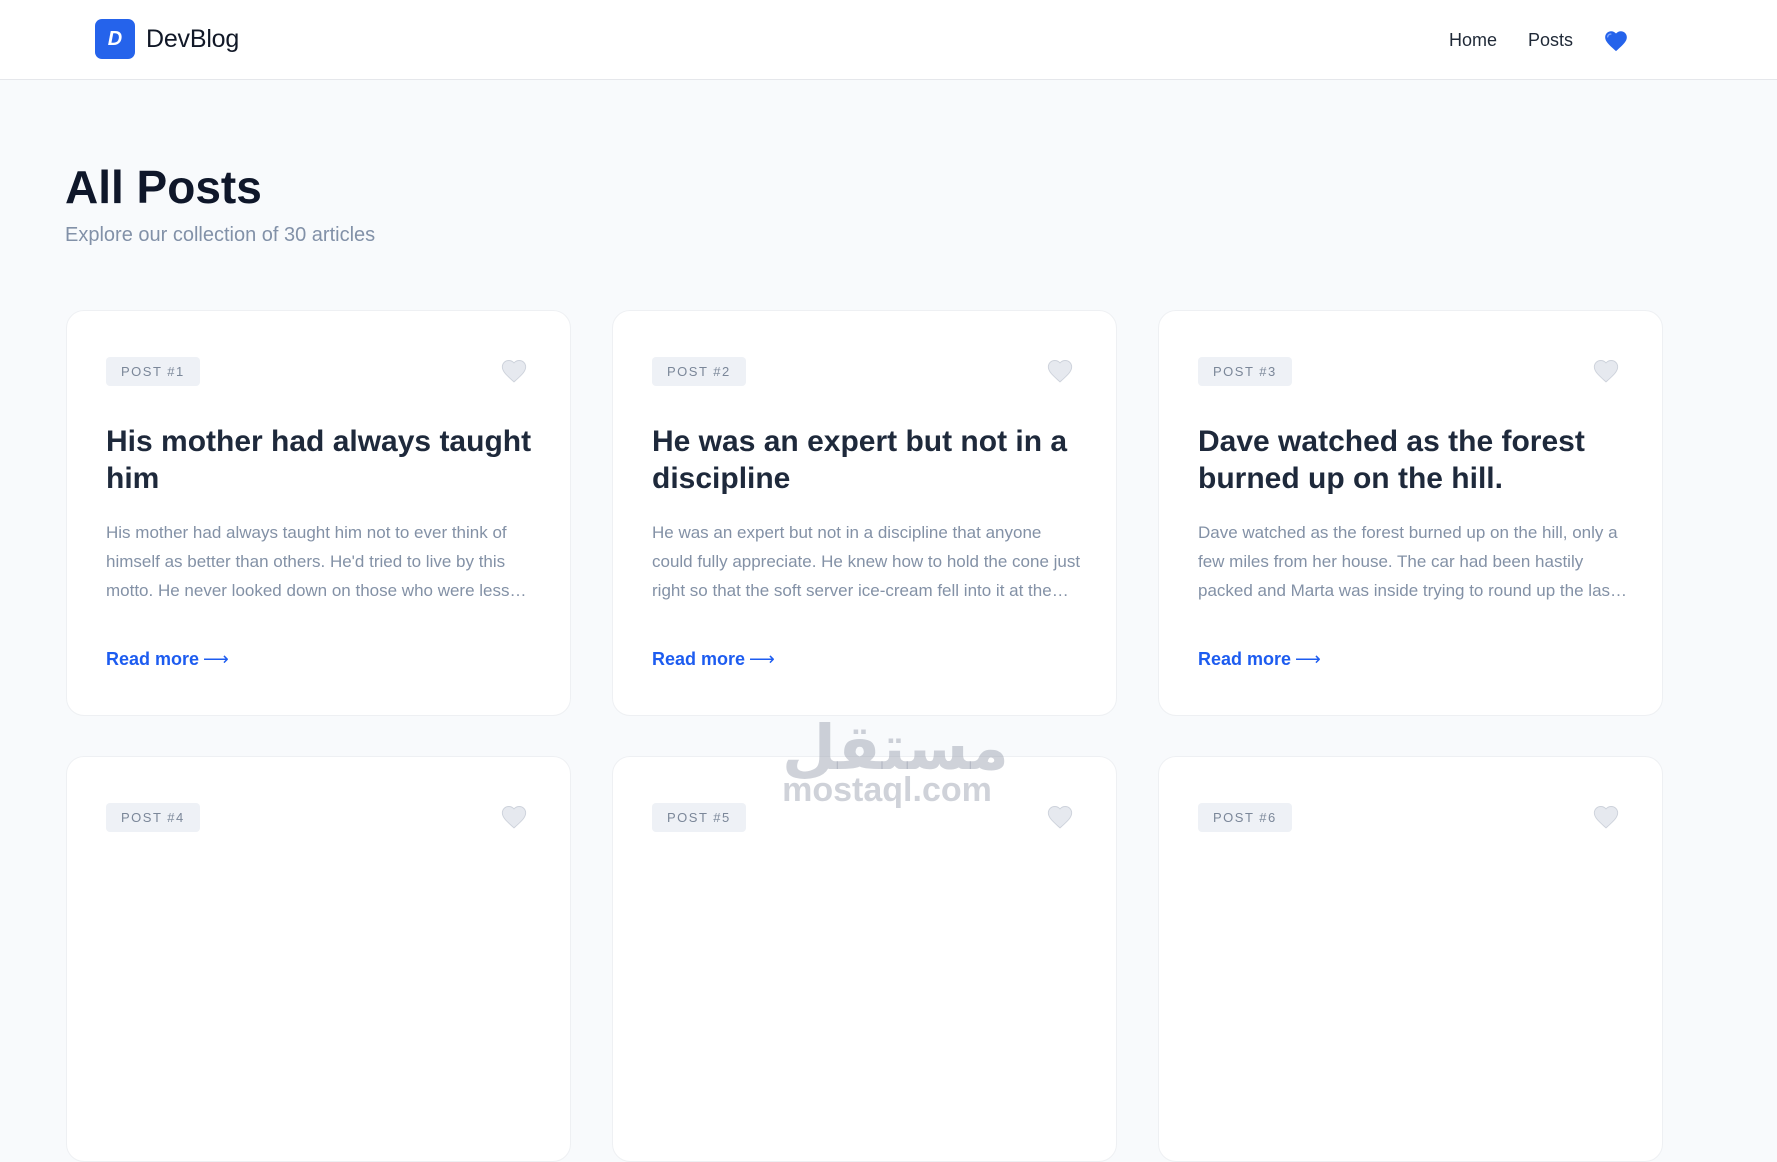 Image resolution: width=1777 pixels, height=1162 pixels. I want to click on post-title: His mother had always taught him, so click(321, 460).